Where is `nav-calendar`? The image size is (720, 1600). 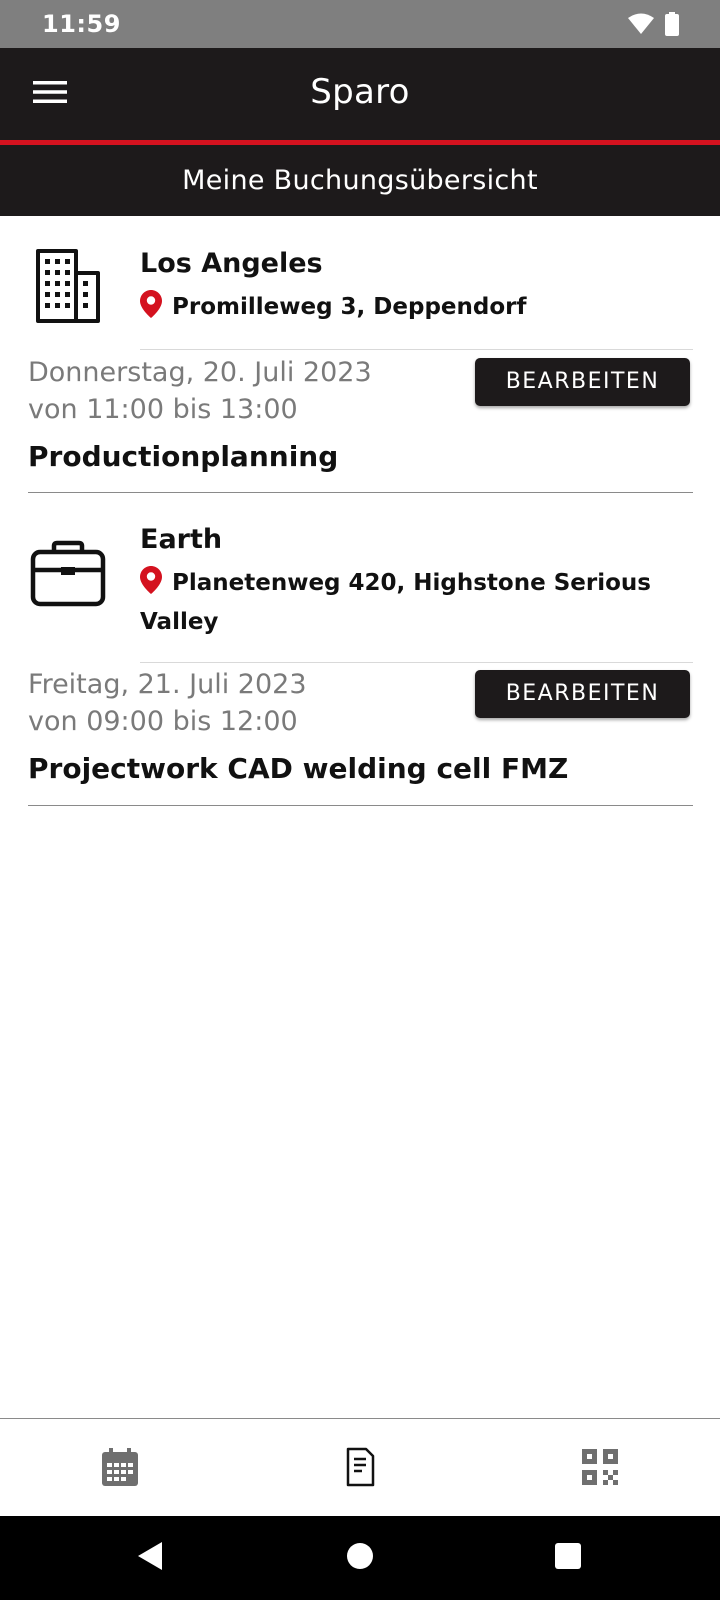 nav-calendar is located at coordinates (120, 1469).